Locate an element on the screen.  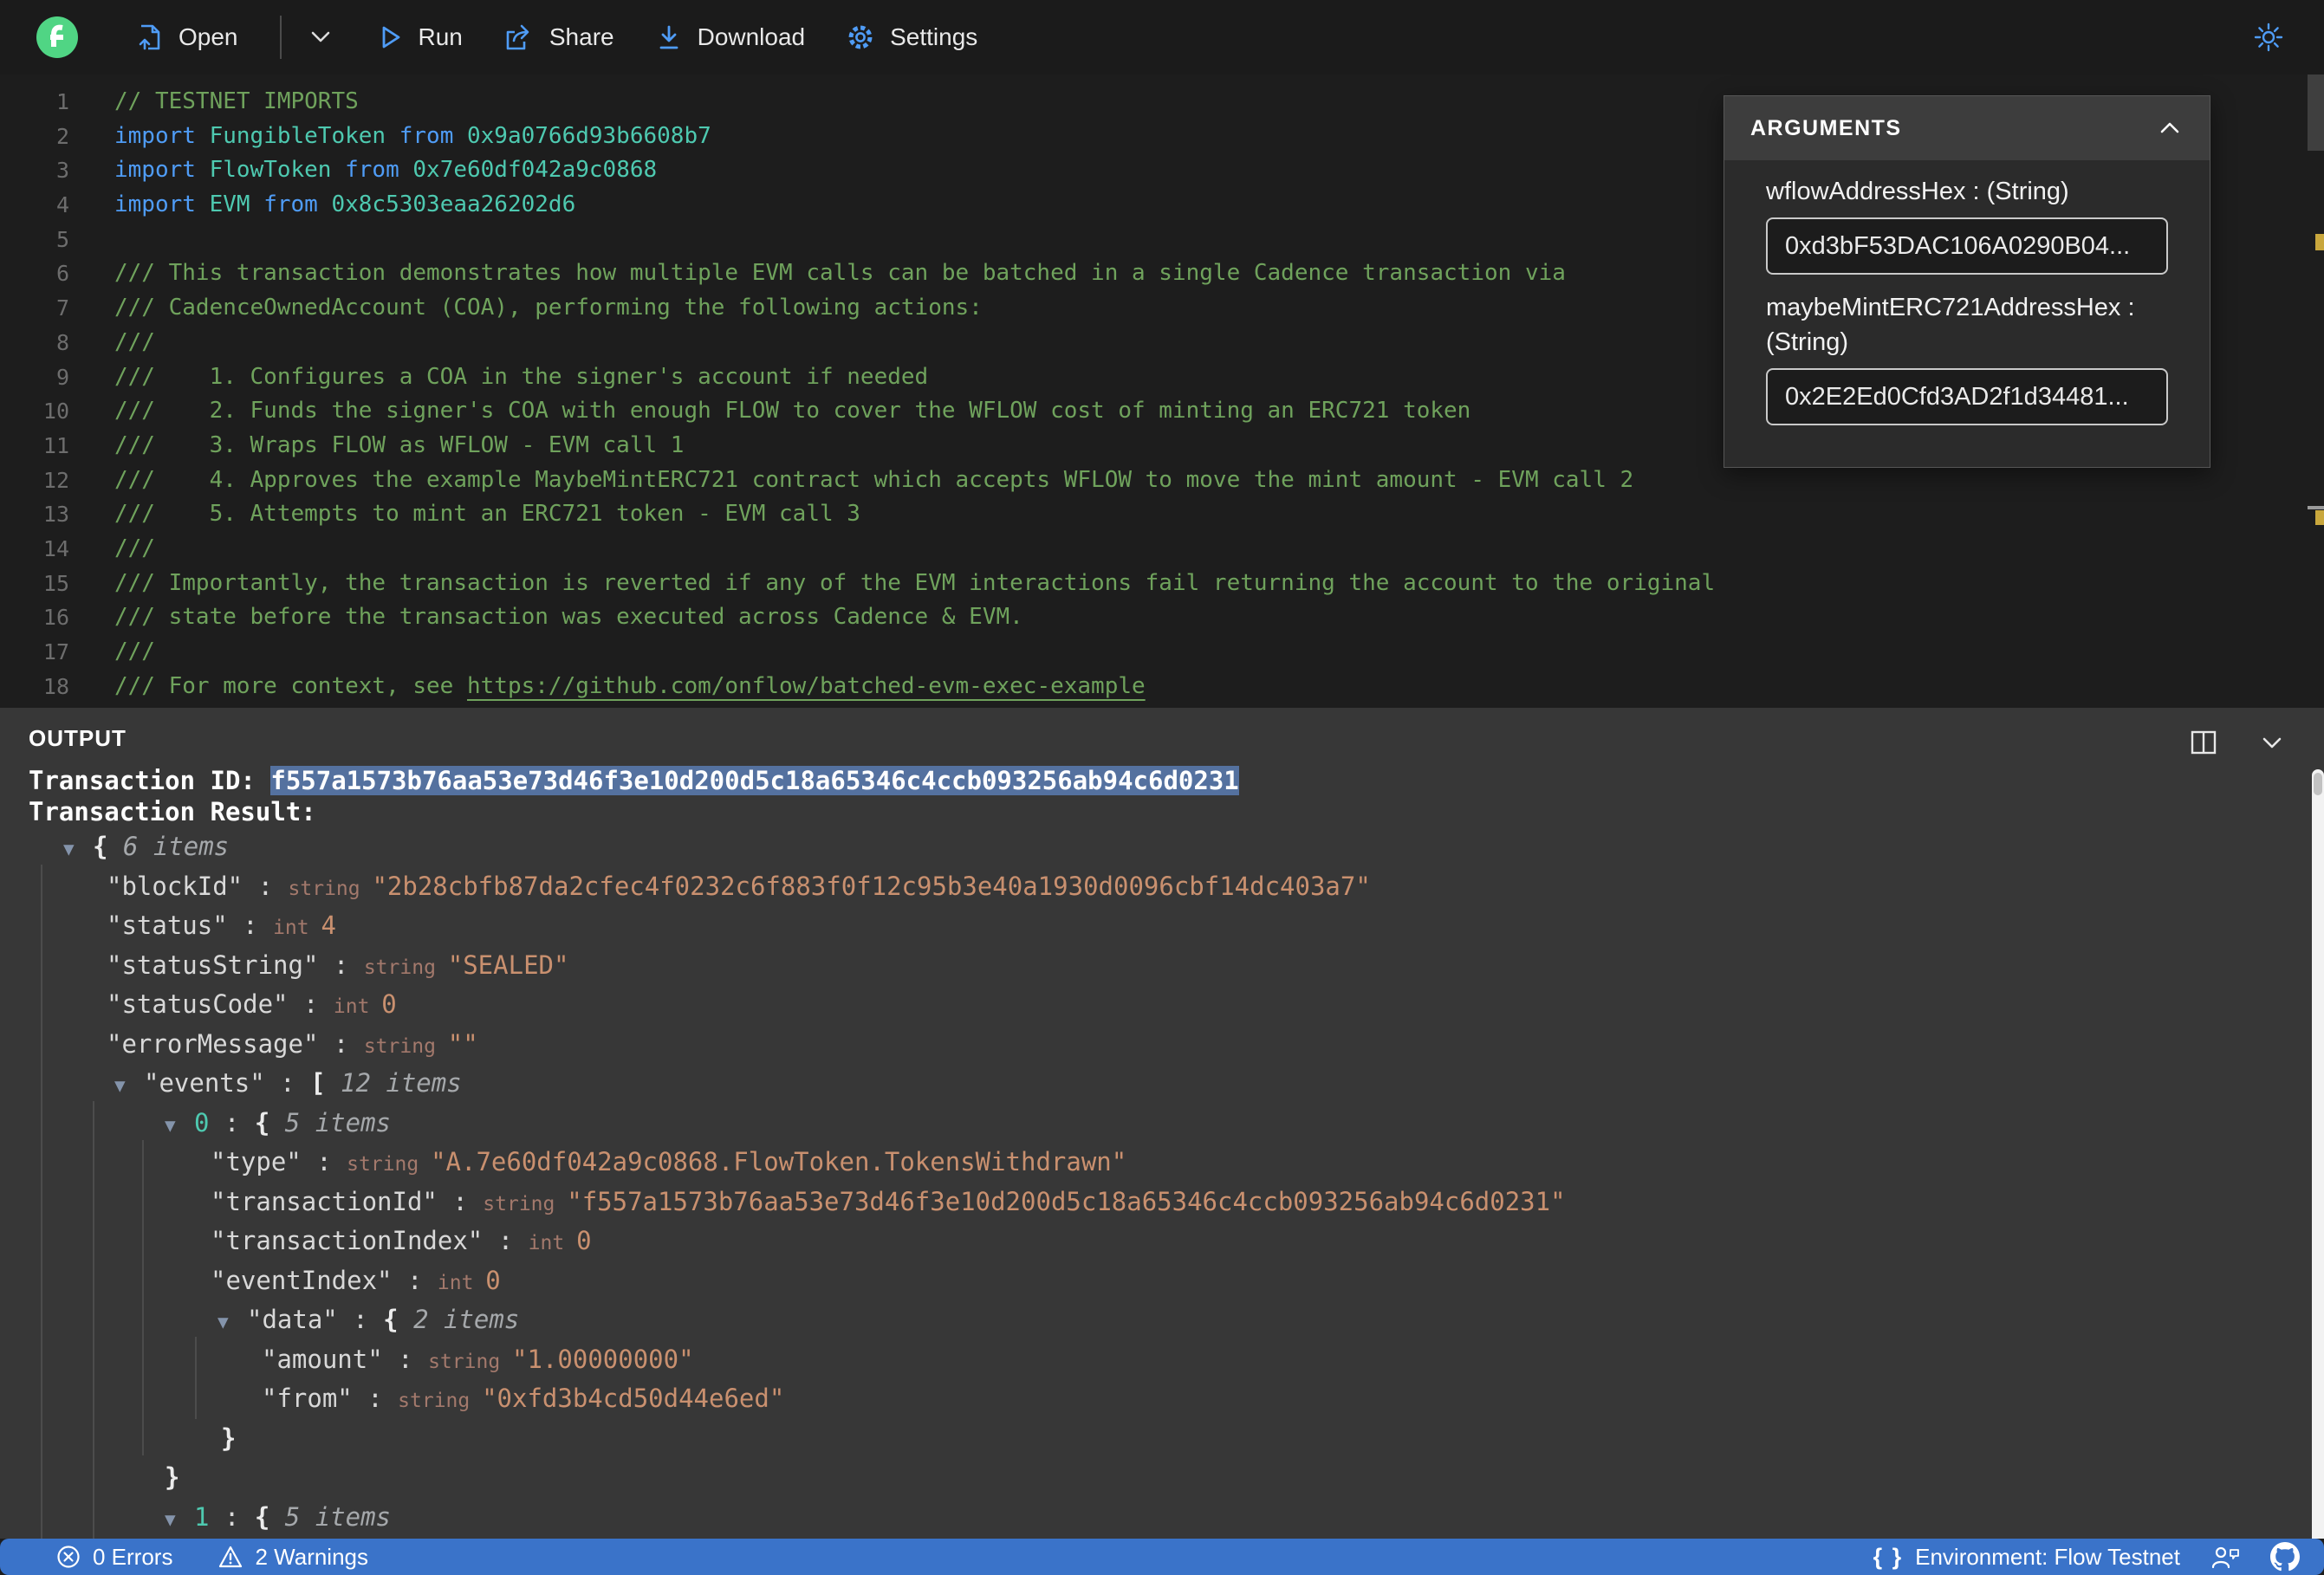
output-scrollbar-track is located at coordinates (2318, 1154).